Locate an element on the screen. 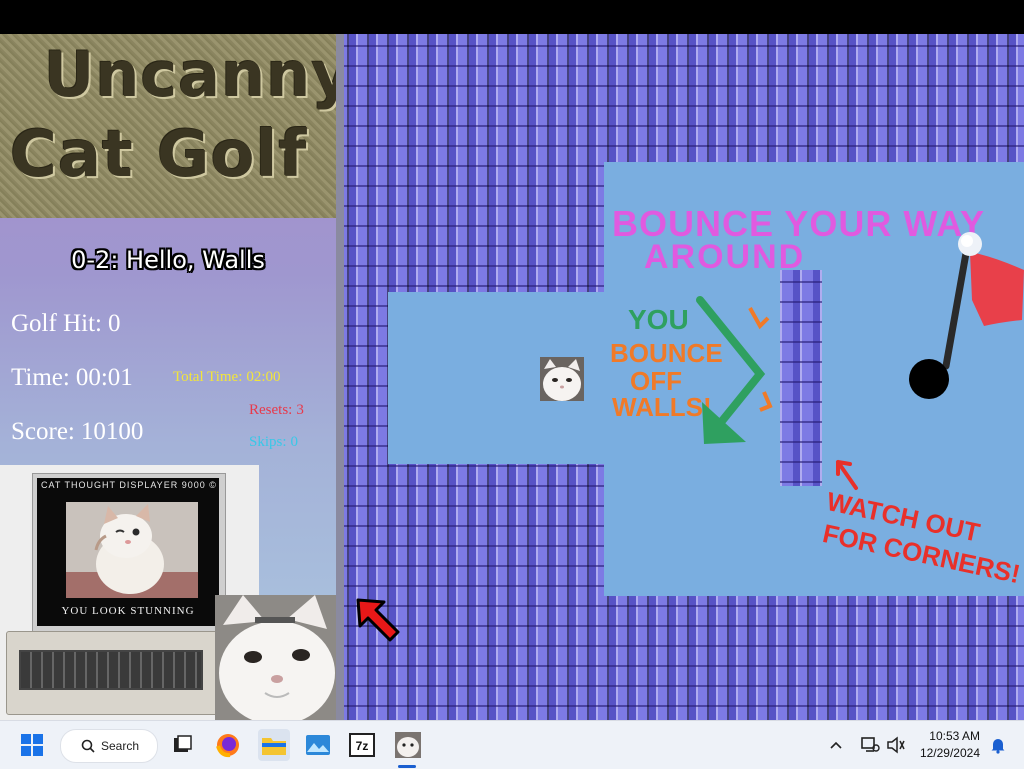 This screenshot has width=1024, height=769. resets-label: Resets: is located at coordinates (271, 410).